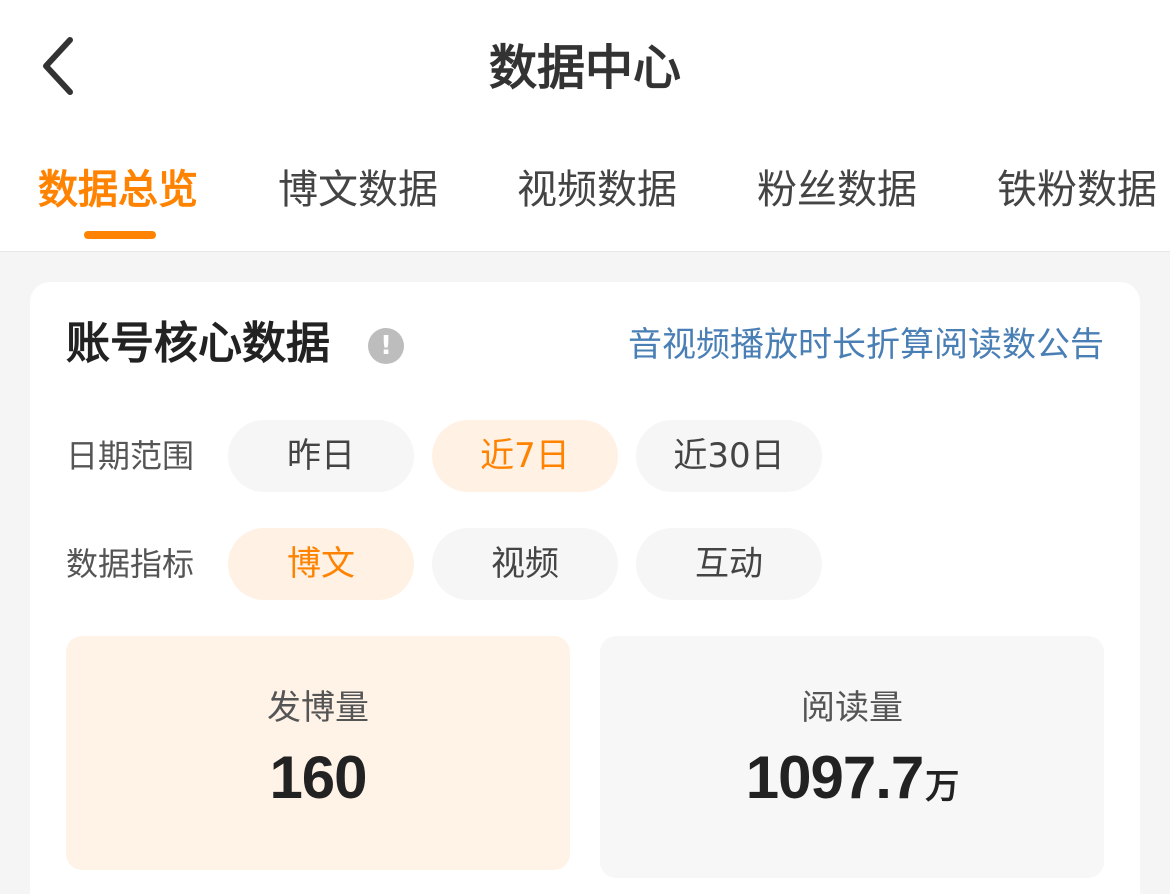  What do you see at coordinates (386, 346) in the screenshot?
I see `info-icon: !` at bounding box center [386, 346].